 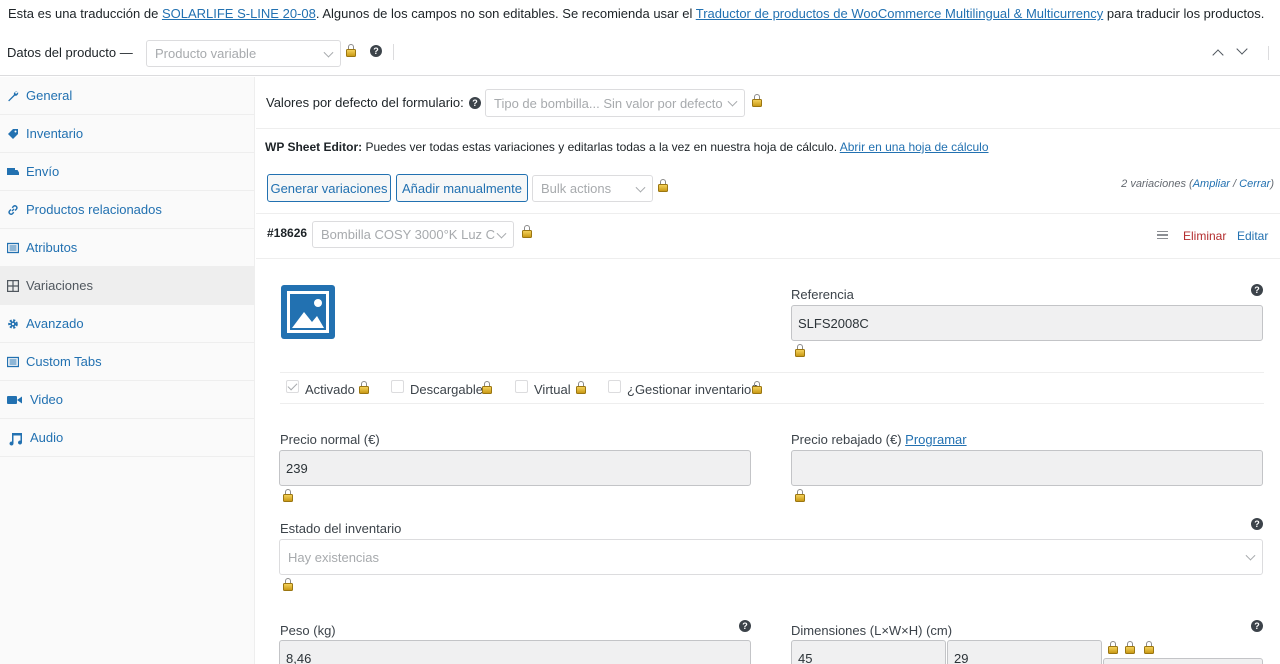 I want to click on image-placeholder-icon, so click(x=308, y=312).